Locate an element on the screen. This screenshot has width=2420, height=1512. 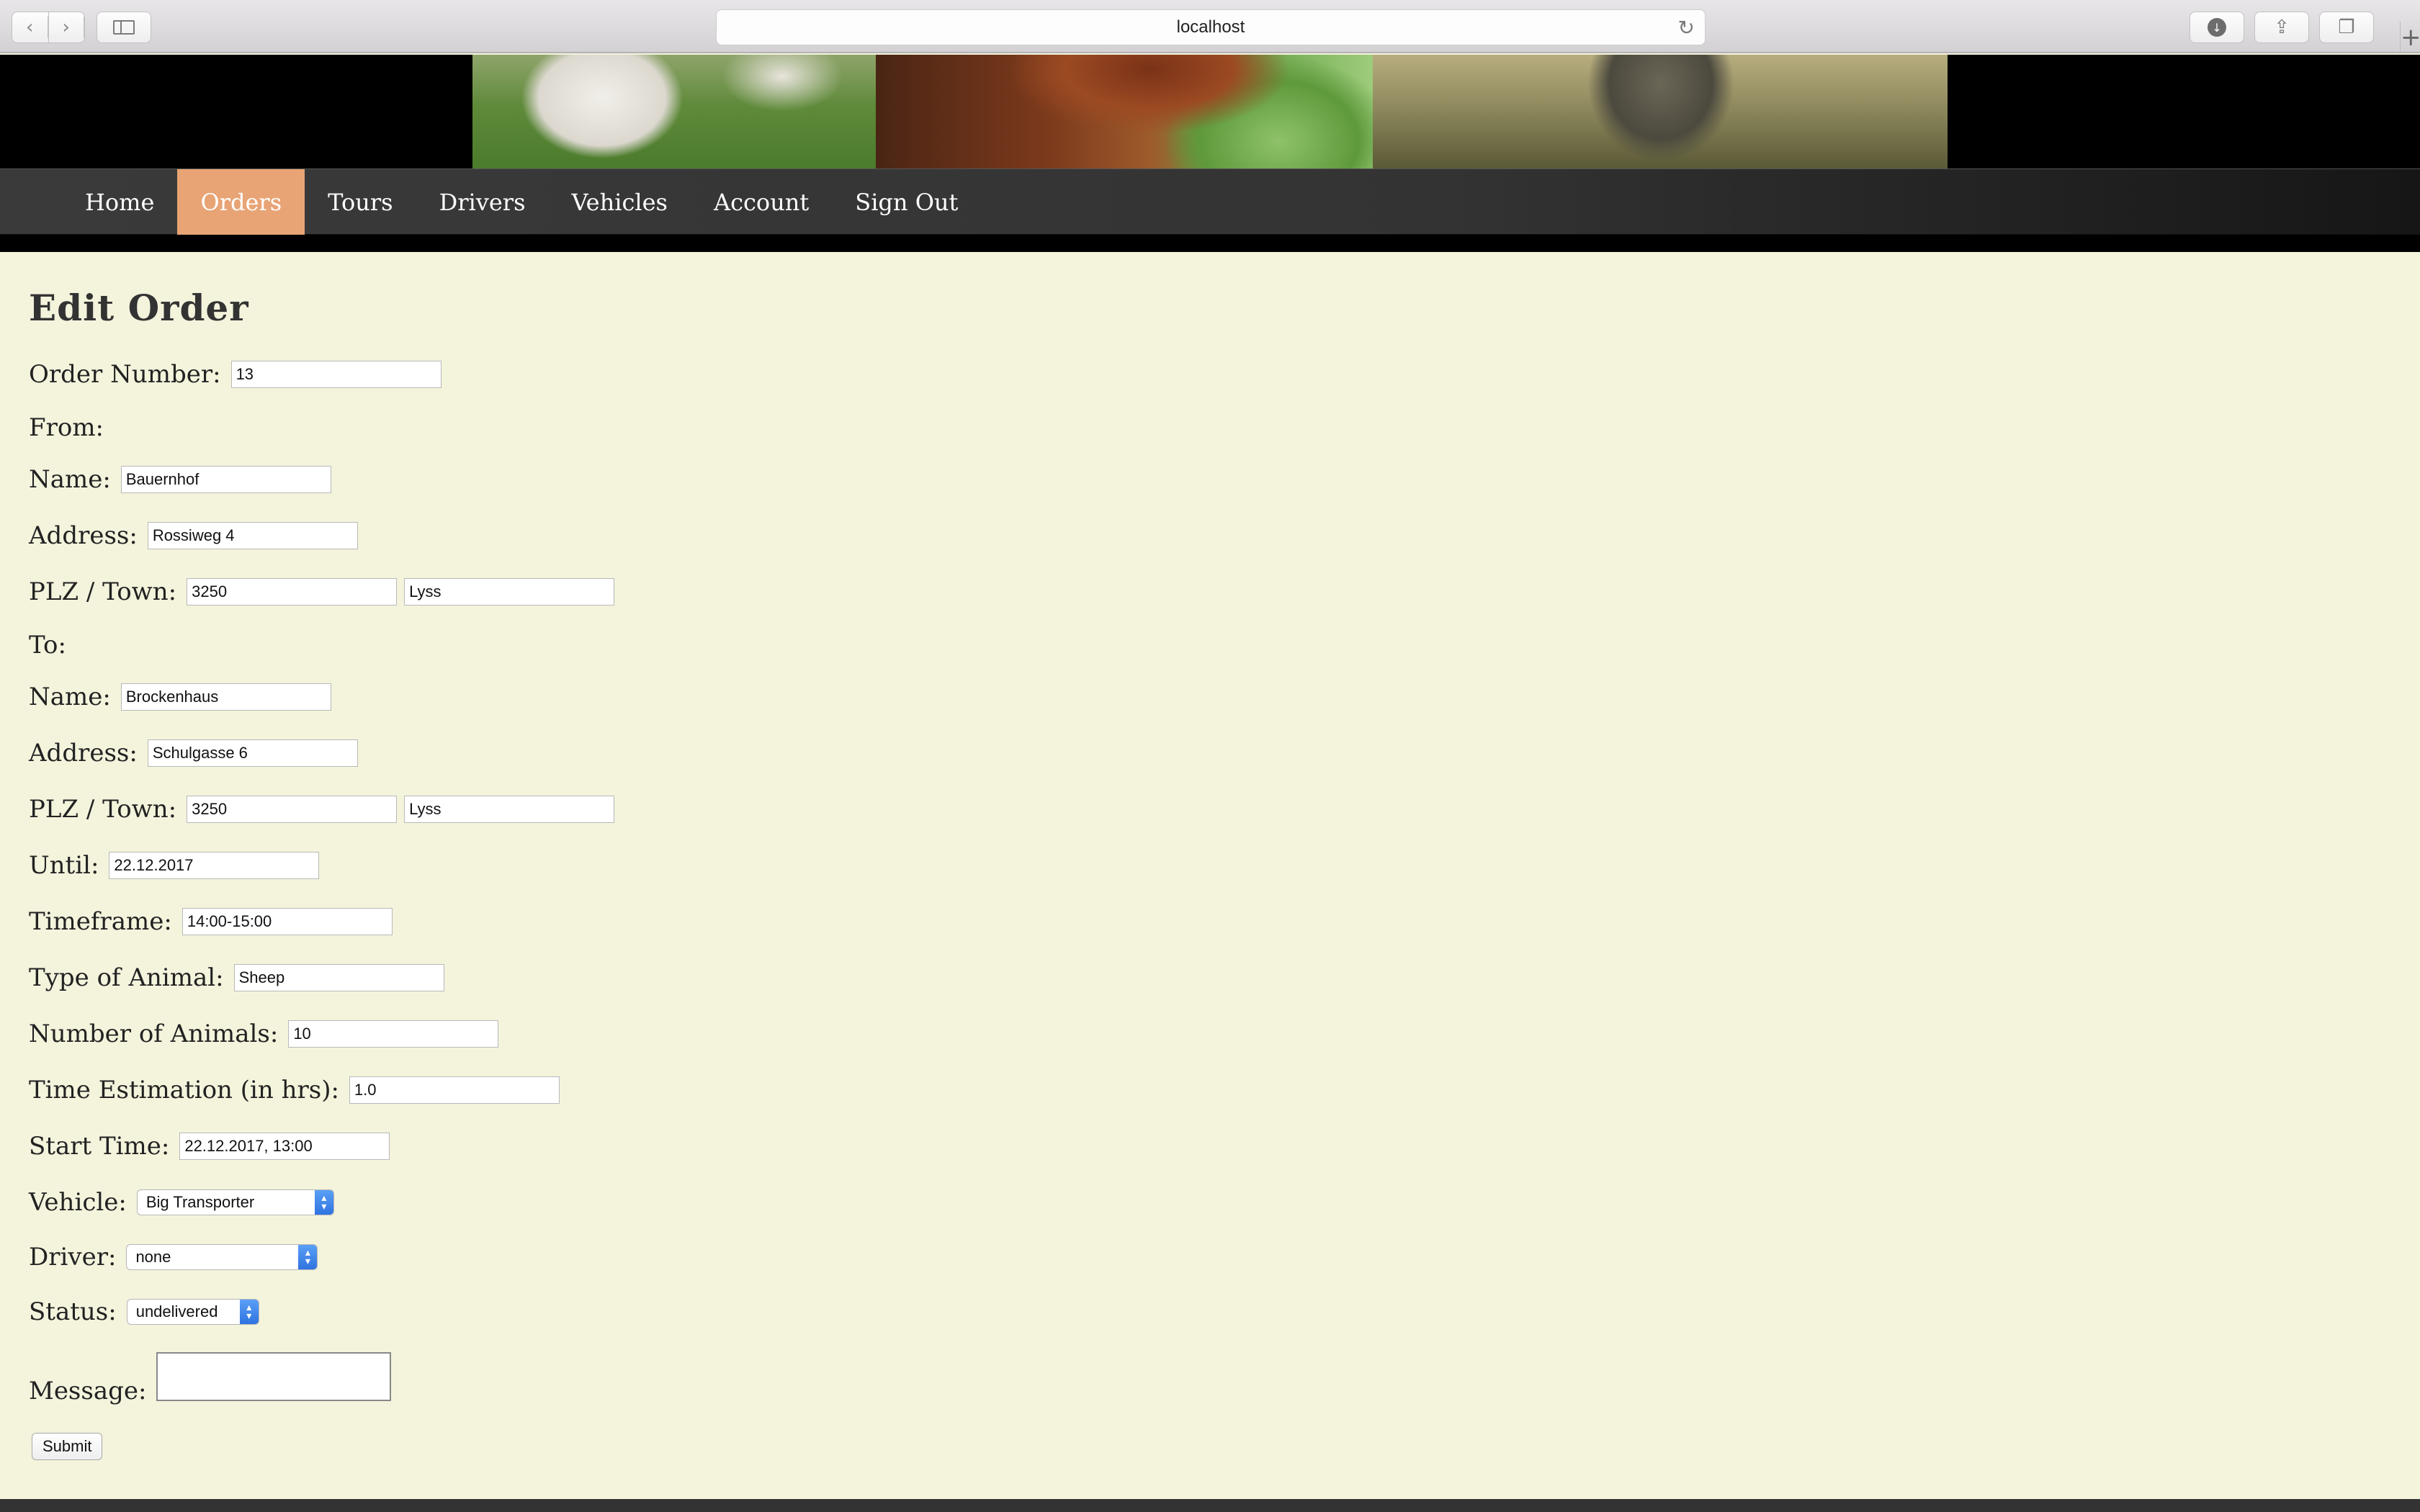
footer-bar is located at coordinates (1210, 1505).